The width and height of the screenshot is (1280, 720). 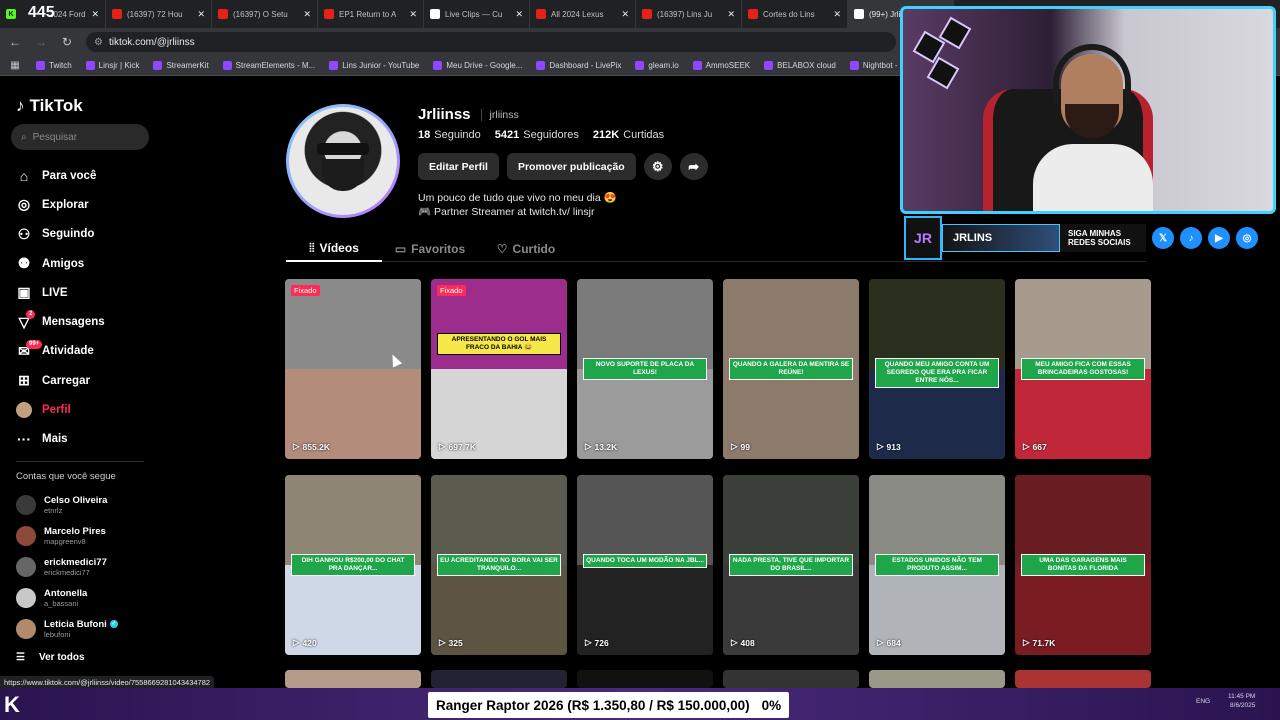 What do you see at coordinates (265, 14) in the screenshot?
I see `browser-tab: (16397) O Setu ✕` at bounding box center [265, 14].